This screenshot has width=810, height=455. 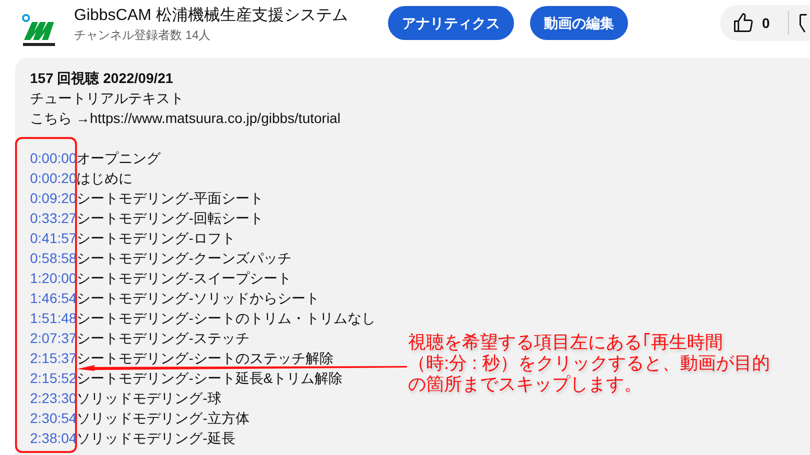 I want to click on chapter-title: シートモデリング-回転シート, so click(x=170, y=218).